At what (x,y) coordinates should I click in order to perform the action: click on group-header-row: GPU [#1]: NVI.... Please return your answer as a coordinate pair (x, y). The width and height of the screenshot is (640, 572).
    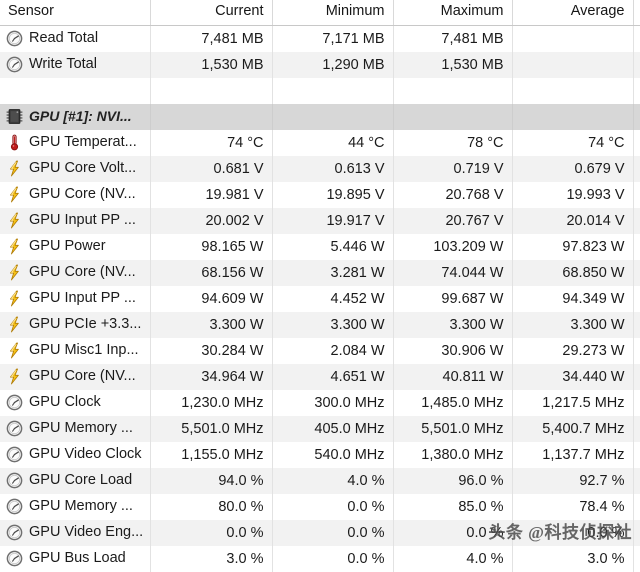
    Looking at the image, I should click on (320, 116).